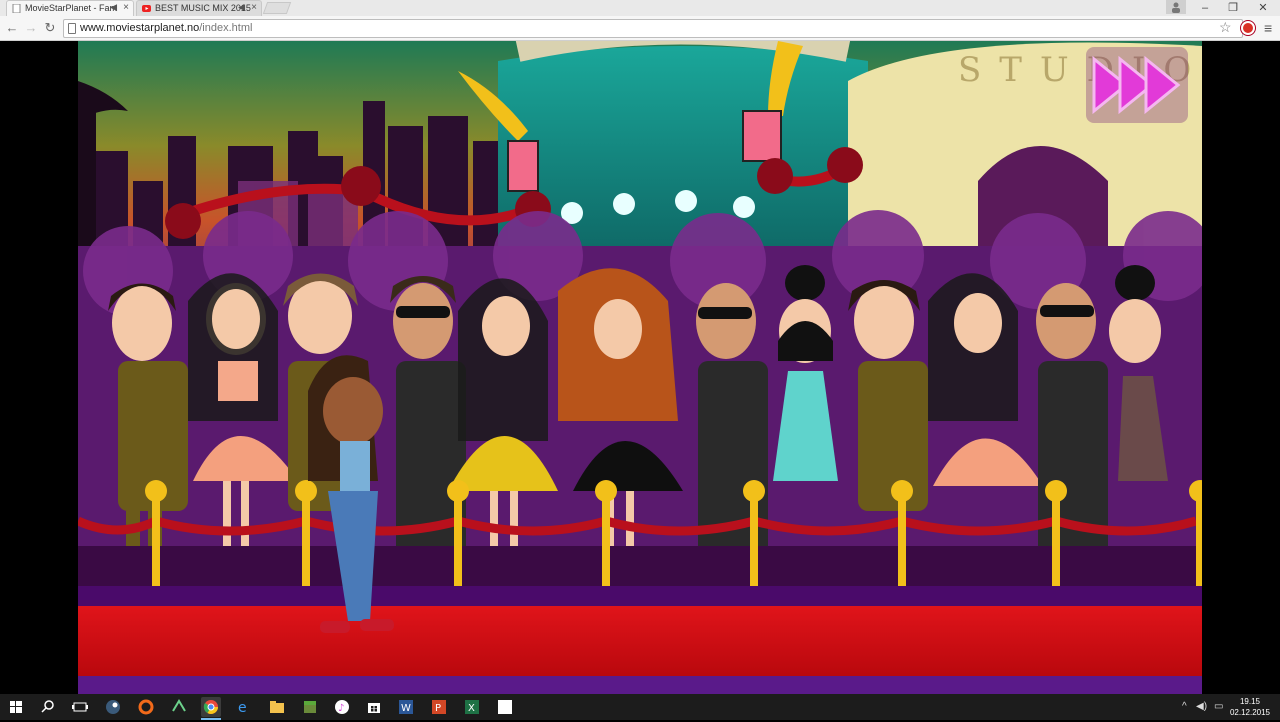  I want to click on steam-icon, so click(113, 707).